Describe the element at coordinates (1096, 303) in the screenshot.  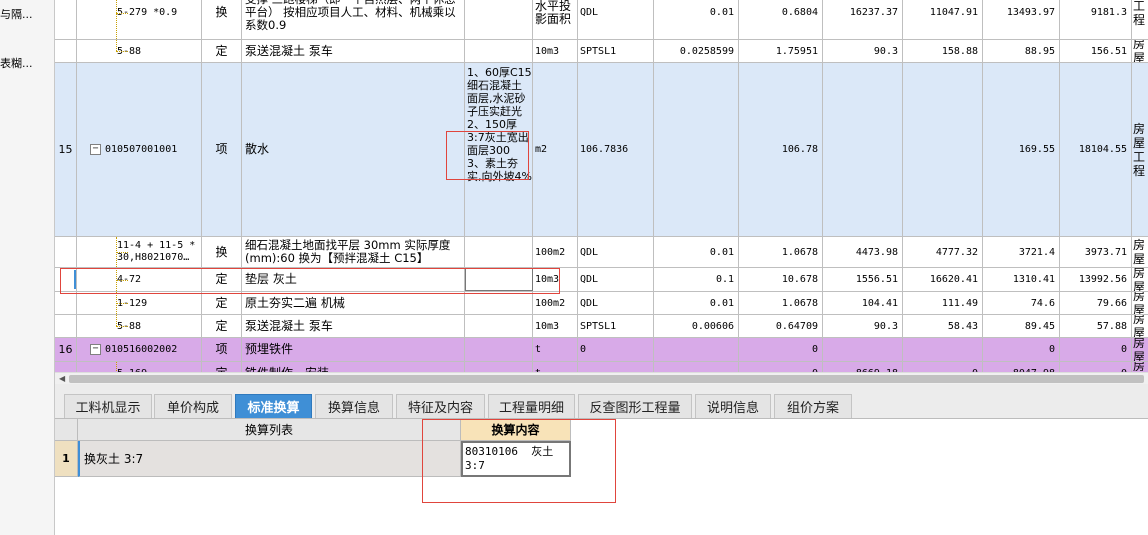
I see `composite-total-cell: 79.66` at that location.